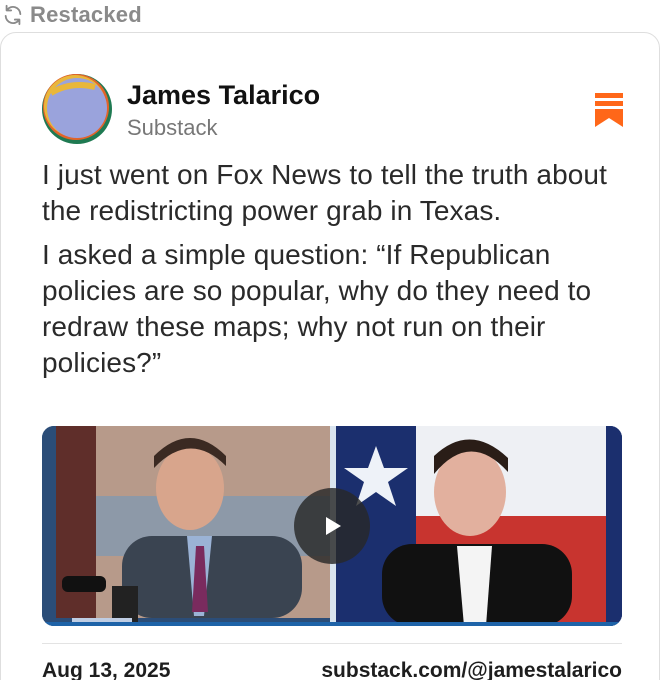 This screenshot has width=660, height=680. I want to click on divider, so click(332, 643).